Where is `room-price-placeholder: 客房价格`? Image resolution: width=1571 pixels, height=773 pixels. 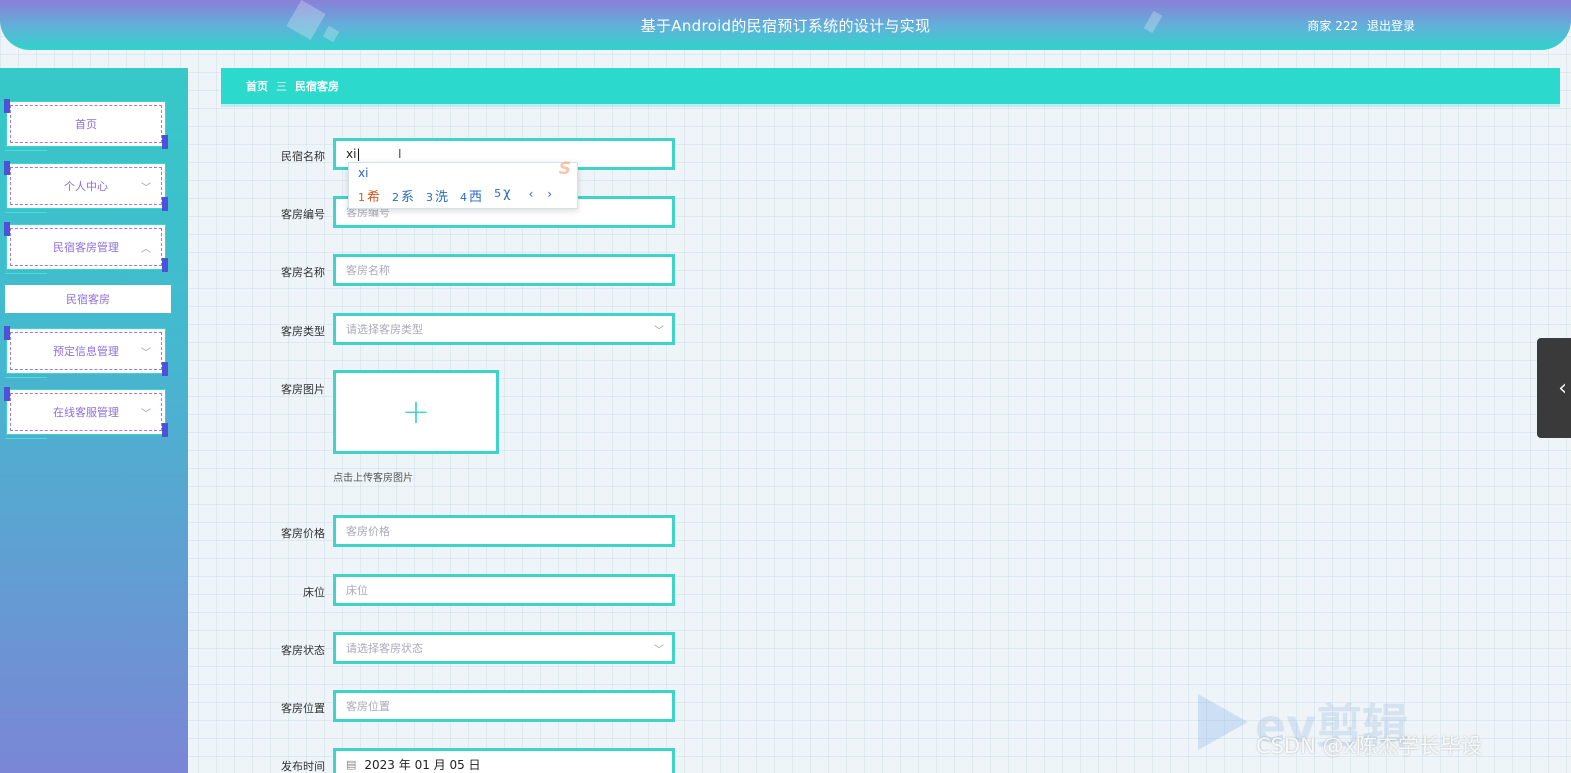
room-price-placeholder: 客房价格 is located at coordinates (368, 531).